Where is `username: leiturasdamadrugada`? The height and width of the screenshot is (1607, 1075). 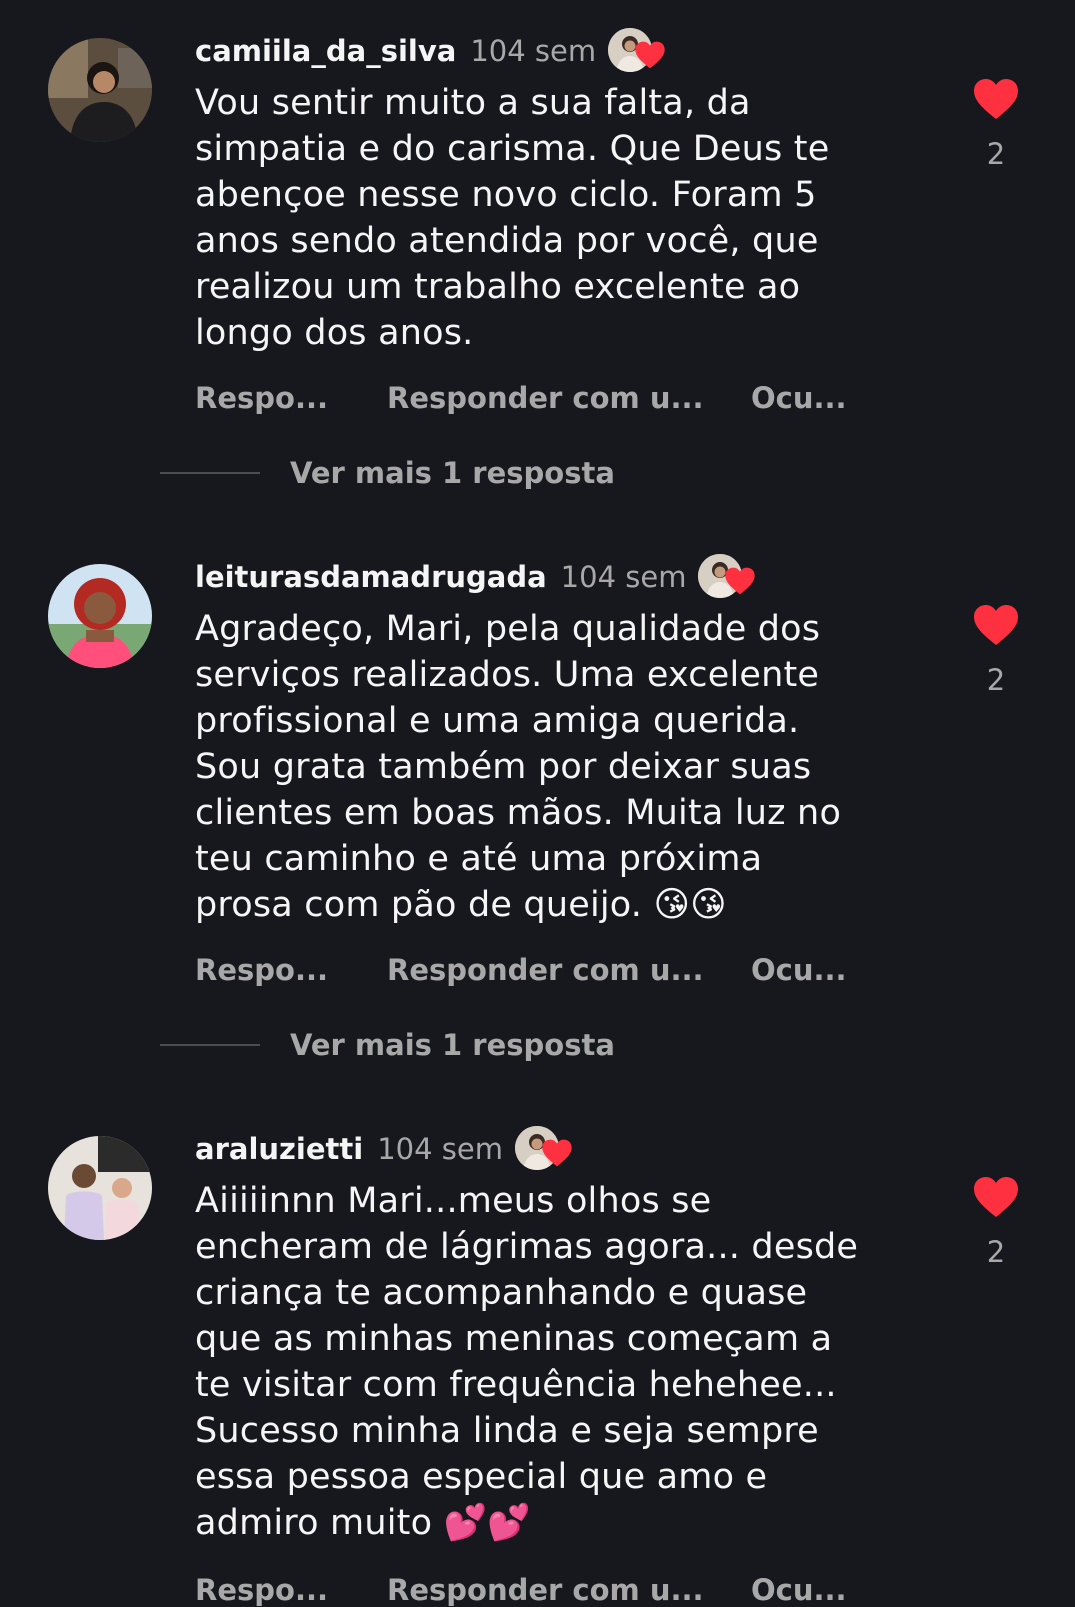
username: leiturasdamadrugada is located at coordinates (371, 577).